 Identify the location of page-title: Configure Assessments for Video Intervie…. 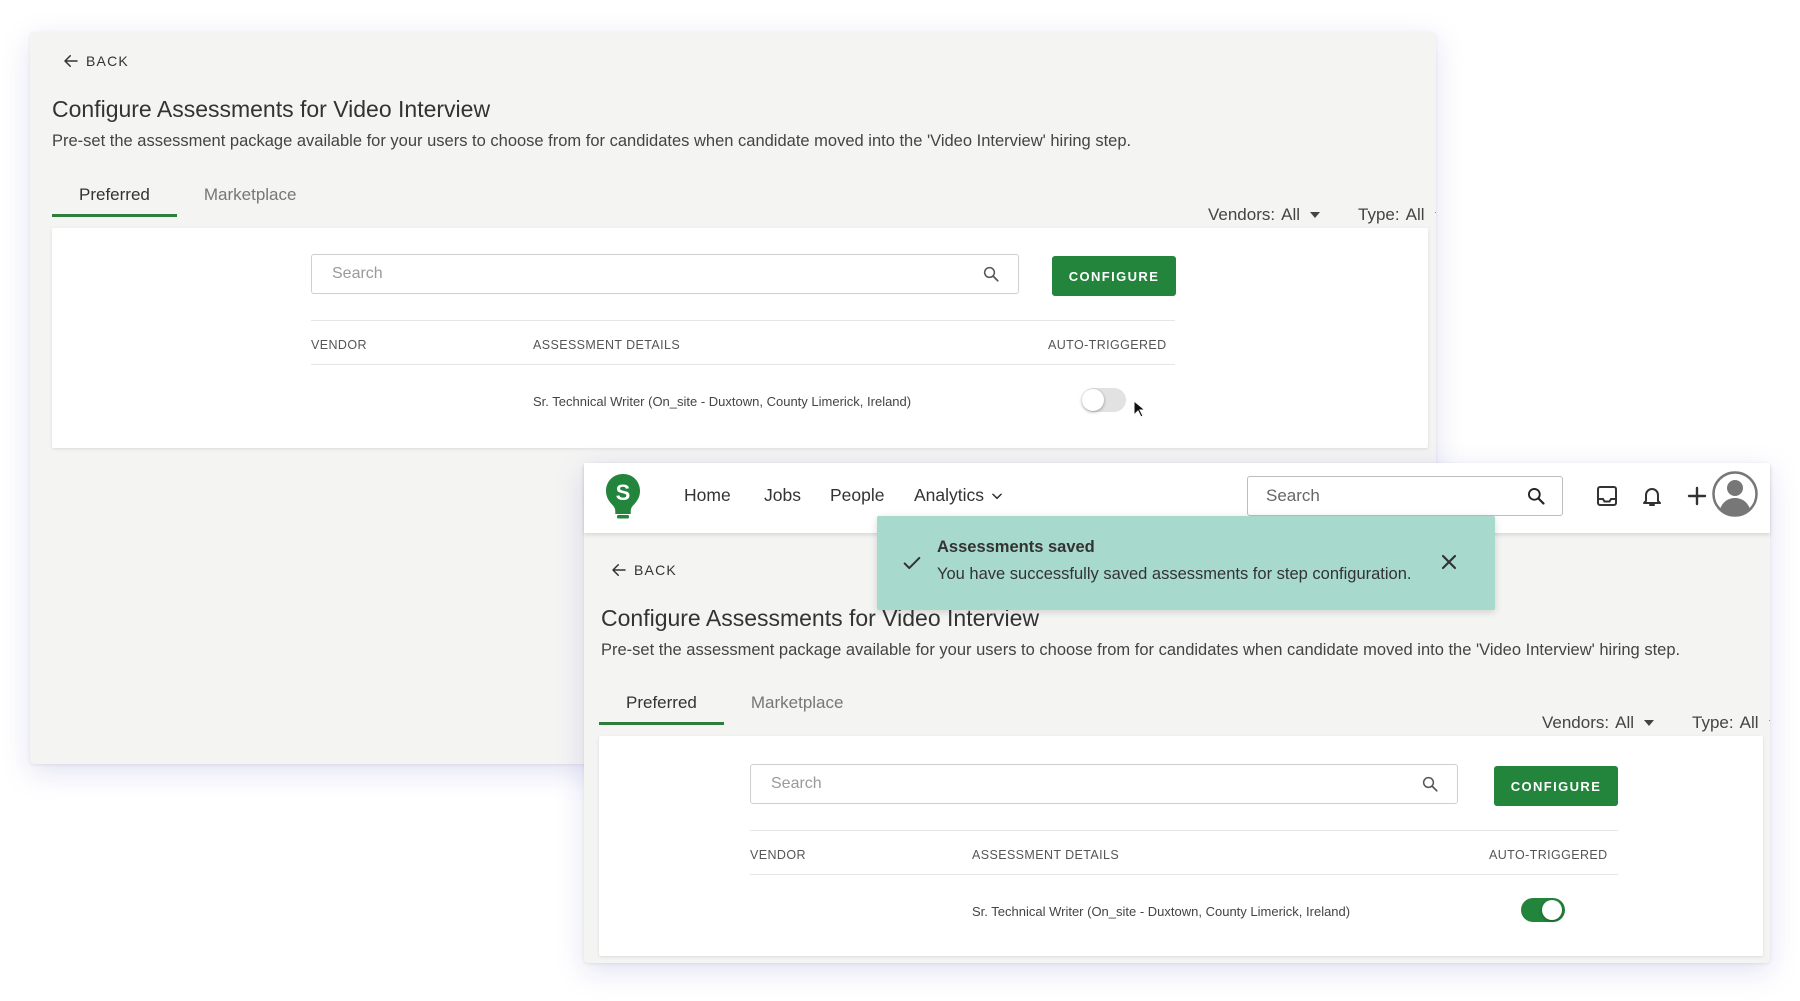
(271, 109).